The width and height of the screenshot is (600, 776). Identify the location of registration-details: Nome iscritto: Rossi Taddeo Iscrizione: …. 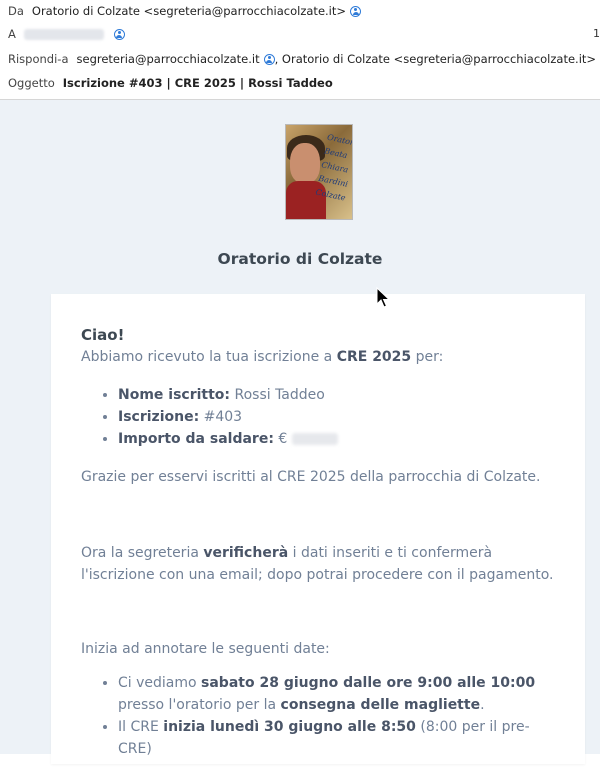
(321, 417).